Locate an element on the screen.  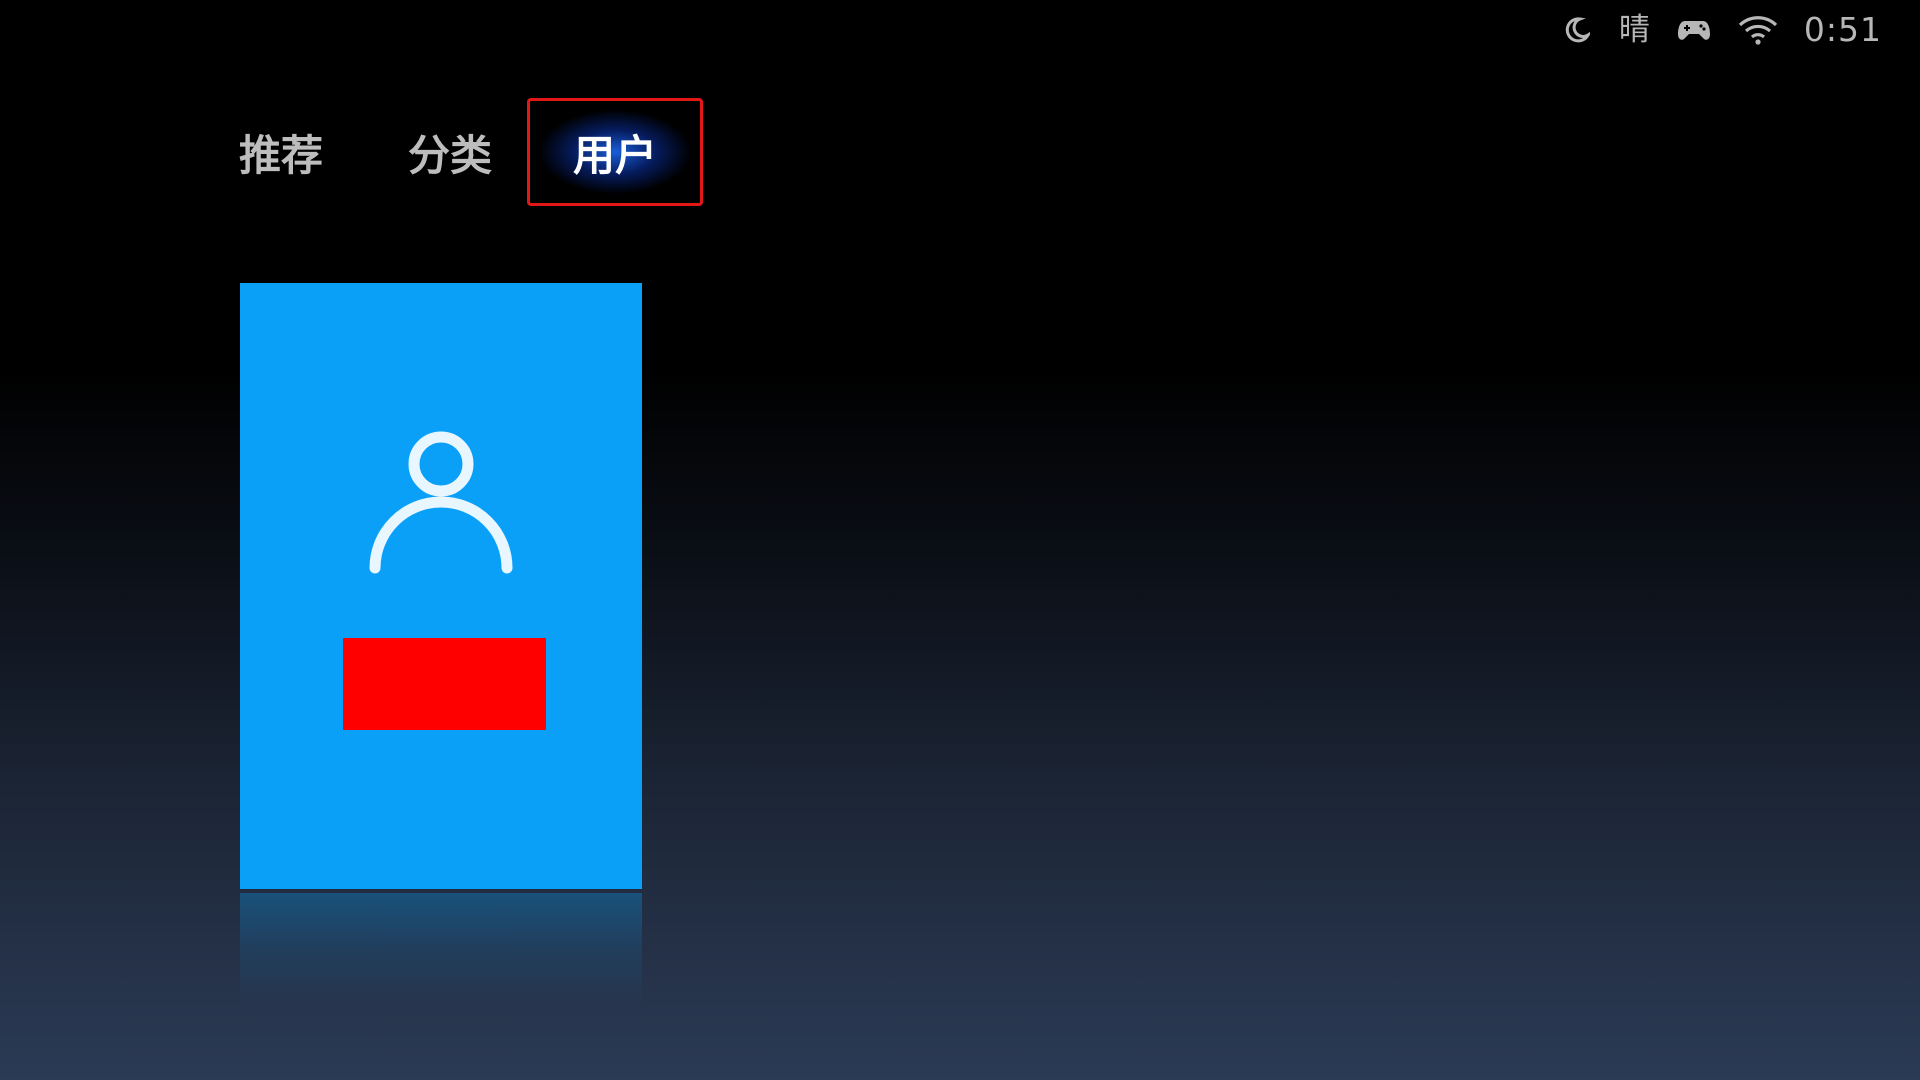
clock: 0:51 is located at coordinates (1842, 29).